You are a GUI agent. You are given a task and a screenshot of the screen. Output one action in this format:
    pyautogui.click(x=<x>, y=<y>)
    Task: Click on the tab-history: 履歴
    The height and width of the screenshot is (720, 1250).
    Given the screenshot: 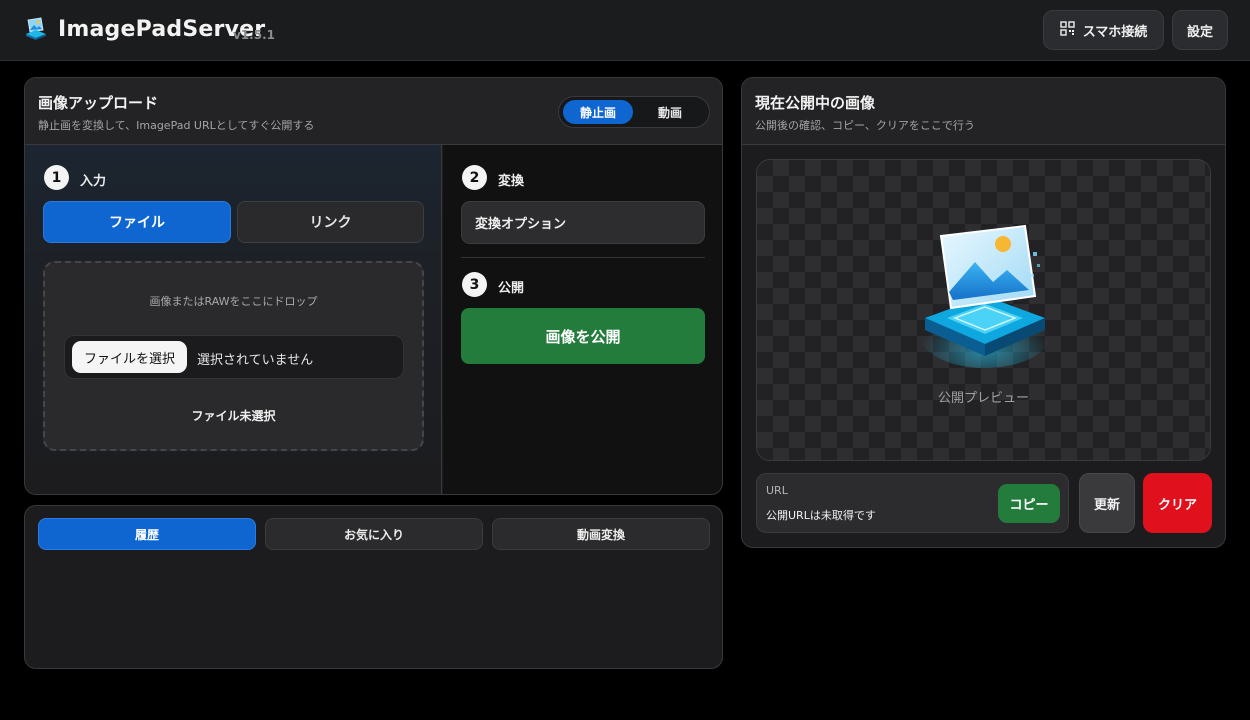 What is the action you would take?
    pyautogui.click(x=147, y=534)
    